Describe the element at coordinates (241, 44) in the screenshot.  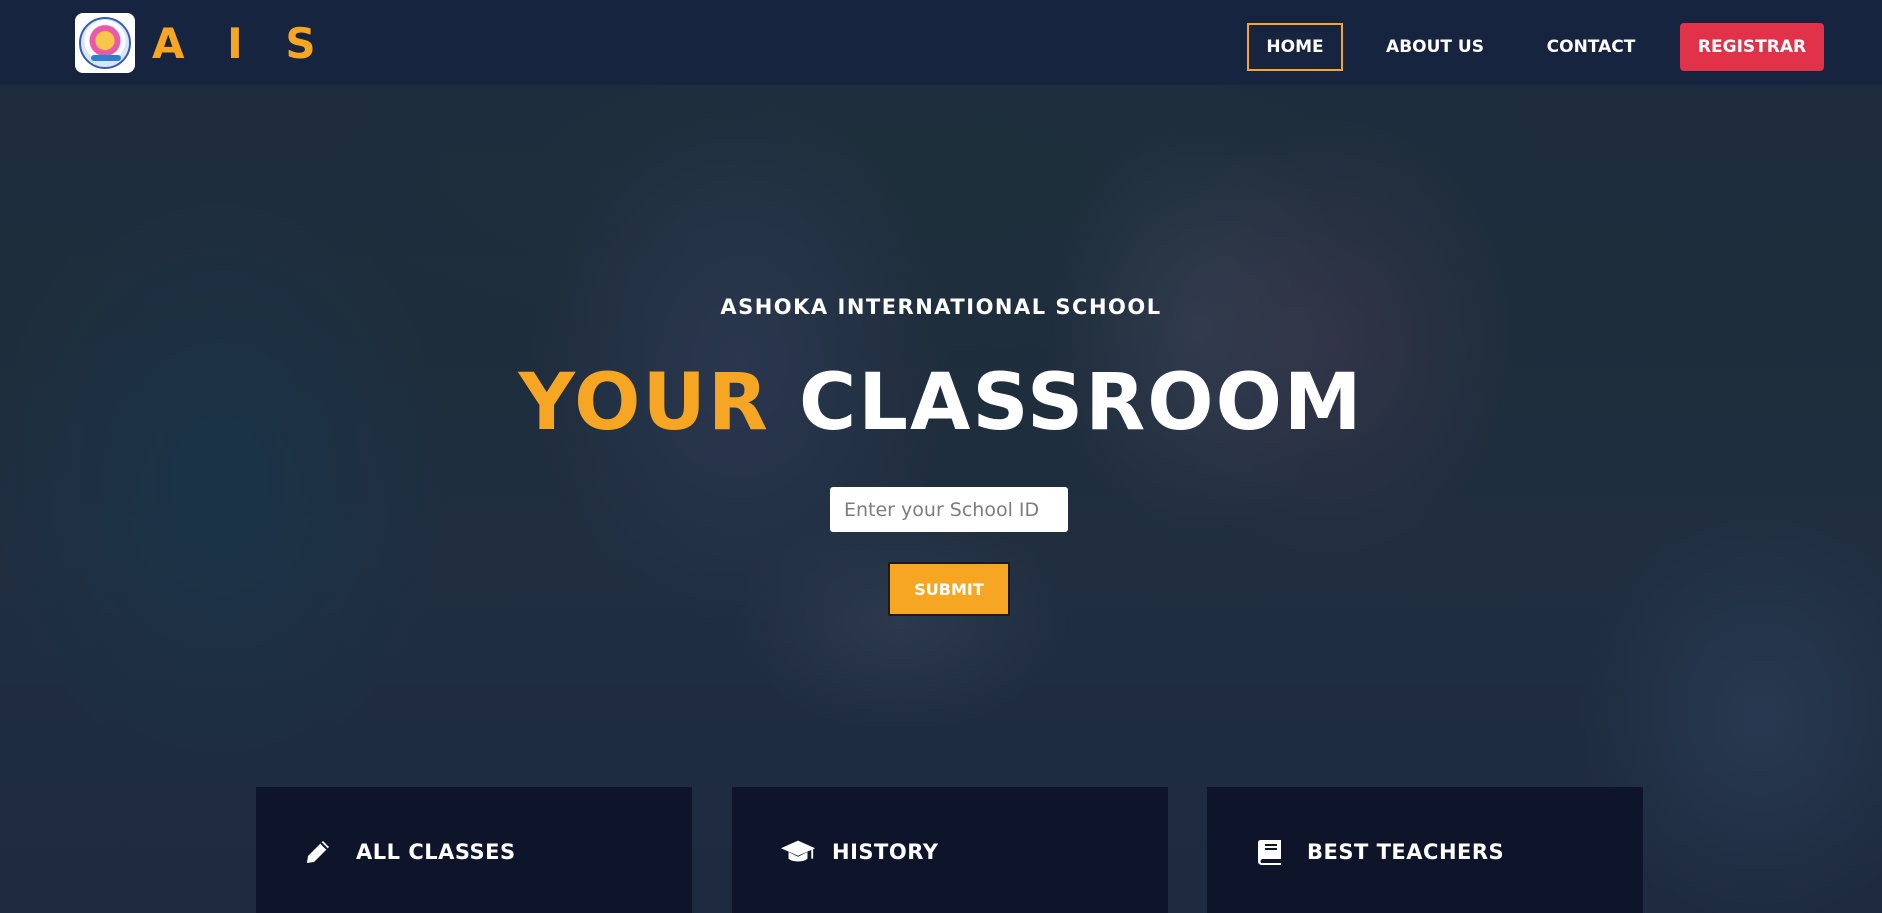
I see `brand-name: A I S` at that location.